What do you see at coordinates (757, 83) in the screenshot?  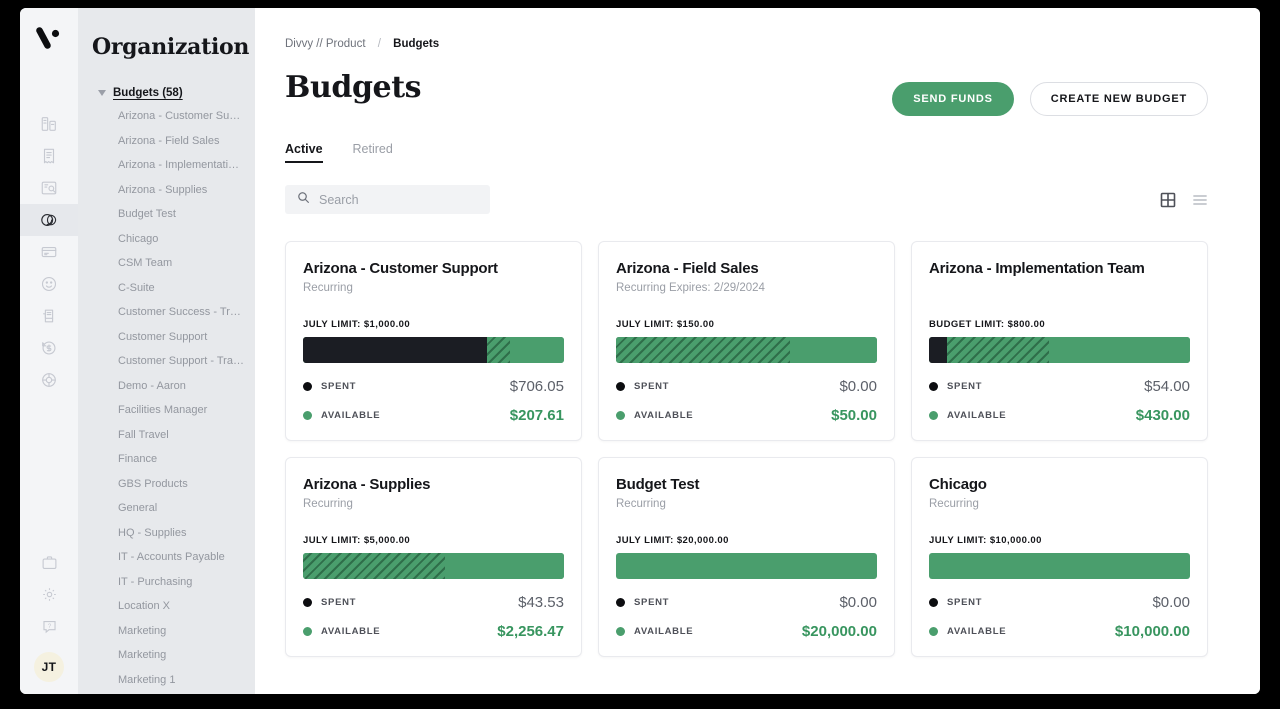 I see `page-header: Budgets SEND FUNDS CREATE NEW BUDGET` at bounding box center [757, 83].